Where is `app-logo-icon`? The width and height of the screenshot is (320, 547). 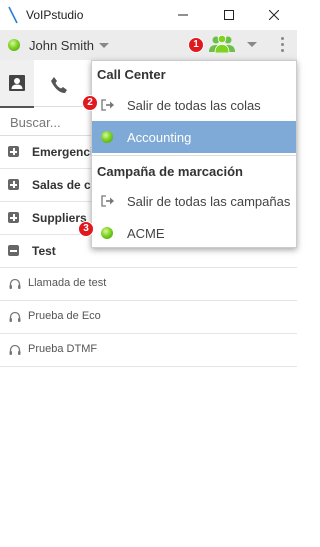 app-logo-icon is located at coordinates (13, 15).